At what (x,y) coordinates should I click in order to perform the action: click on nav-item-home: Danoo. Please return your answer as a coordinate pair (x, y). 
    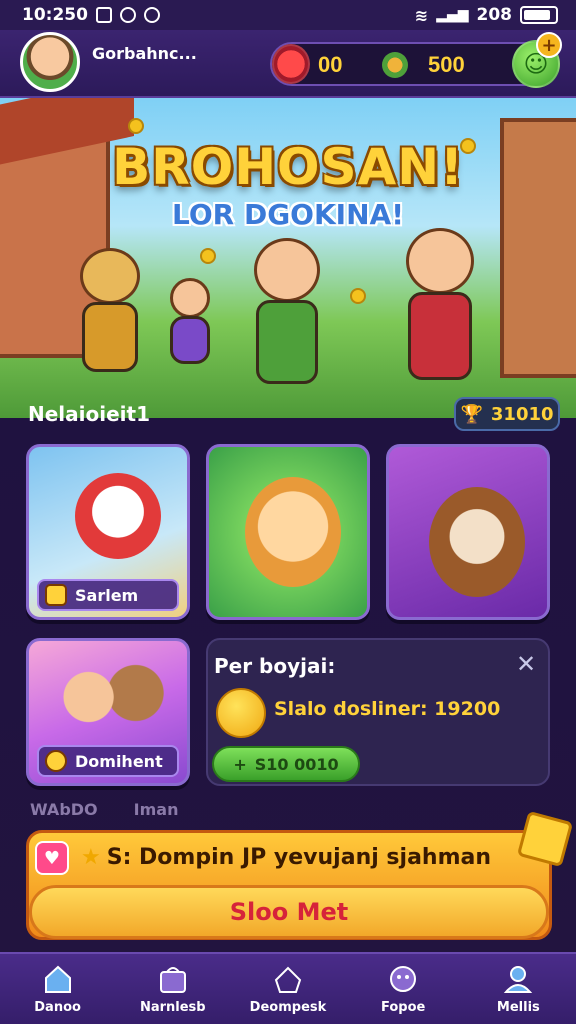
    Looking at the image, I should click on (58, 989).